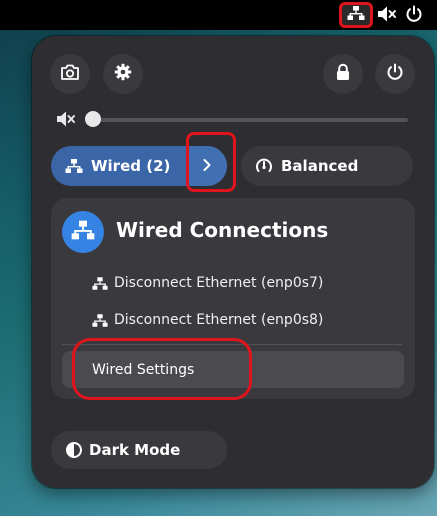 Image resolution: width=437 pixels, height=516 pixels. Describe the element at coordinates (131, 166) in the screenshot. I see `wired-toggle-label: Wired (2)` at that location.